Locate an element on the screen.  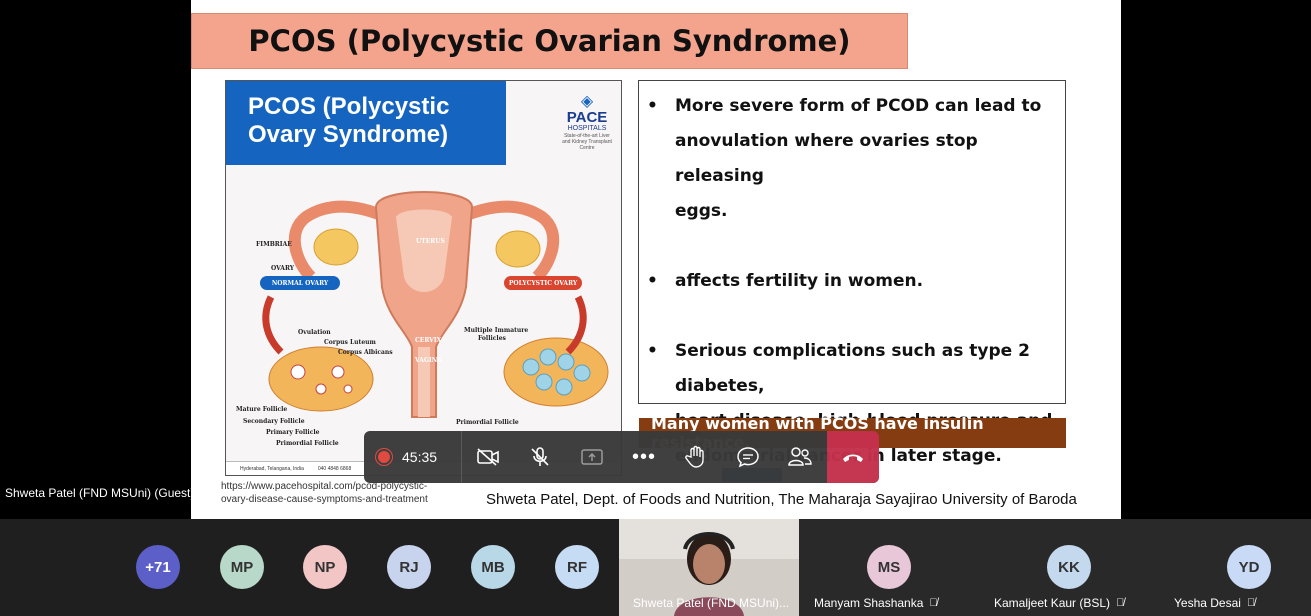
normal-ovary-label: NORMAL OVARY is located at coordinates (300, 283).